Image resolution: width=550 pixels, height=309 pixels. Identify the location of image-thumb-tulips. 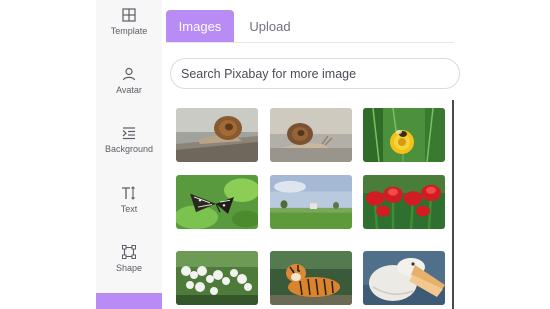
(404, 202).